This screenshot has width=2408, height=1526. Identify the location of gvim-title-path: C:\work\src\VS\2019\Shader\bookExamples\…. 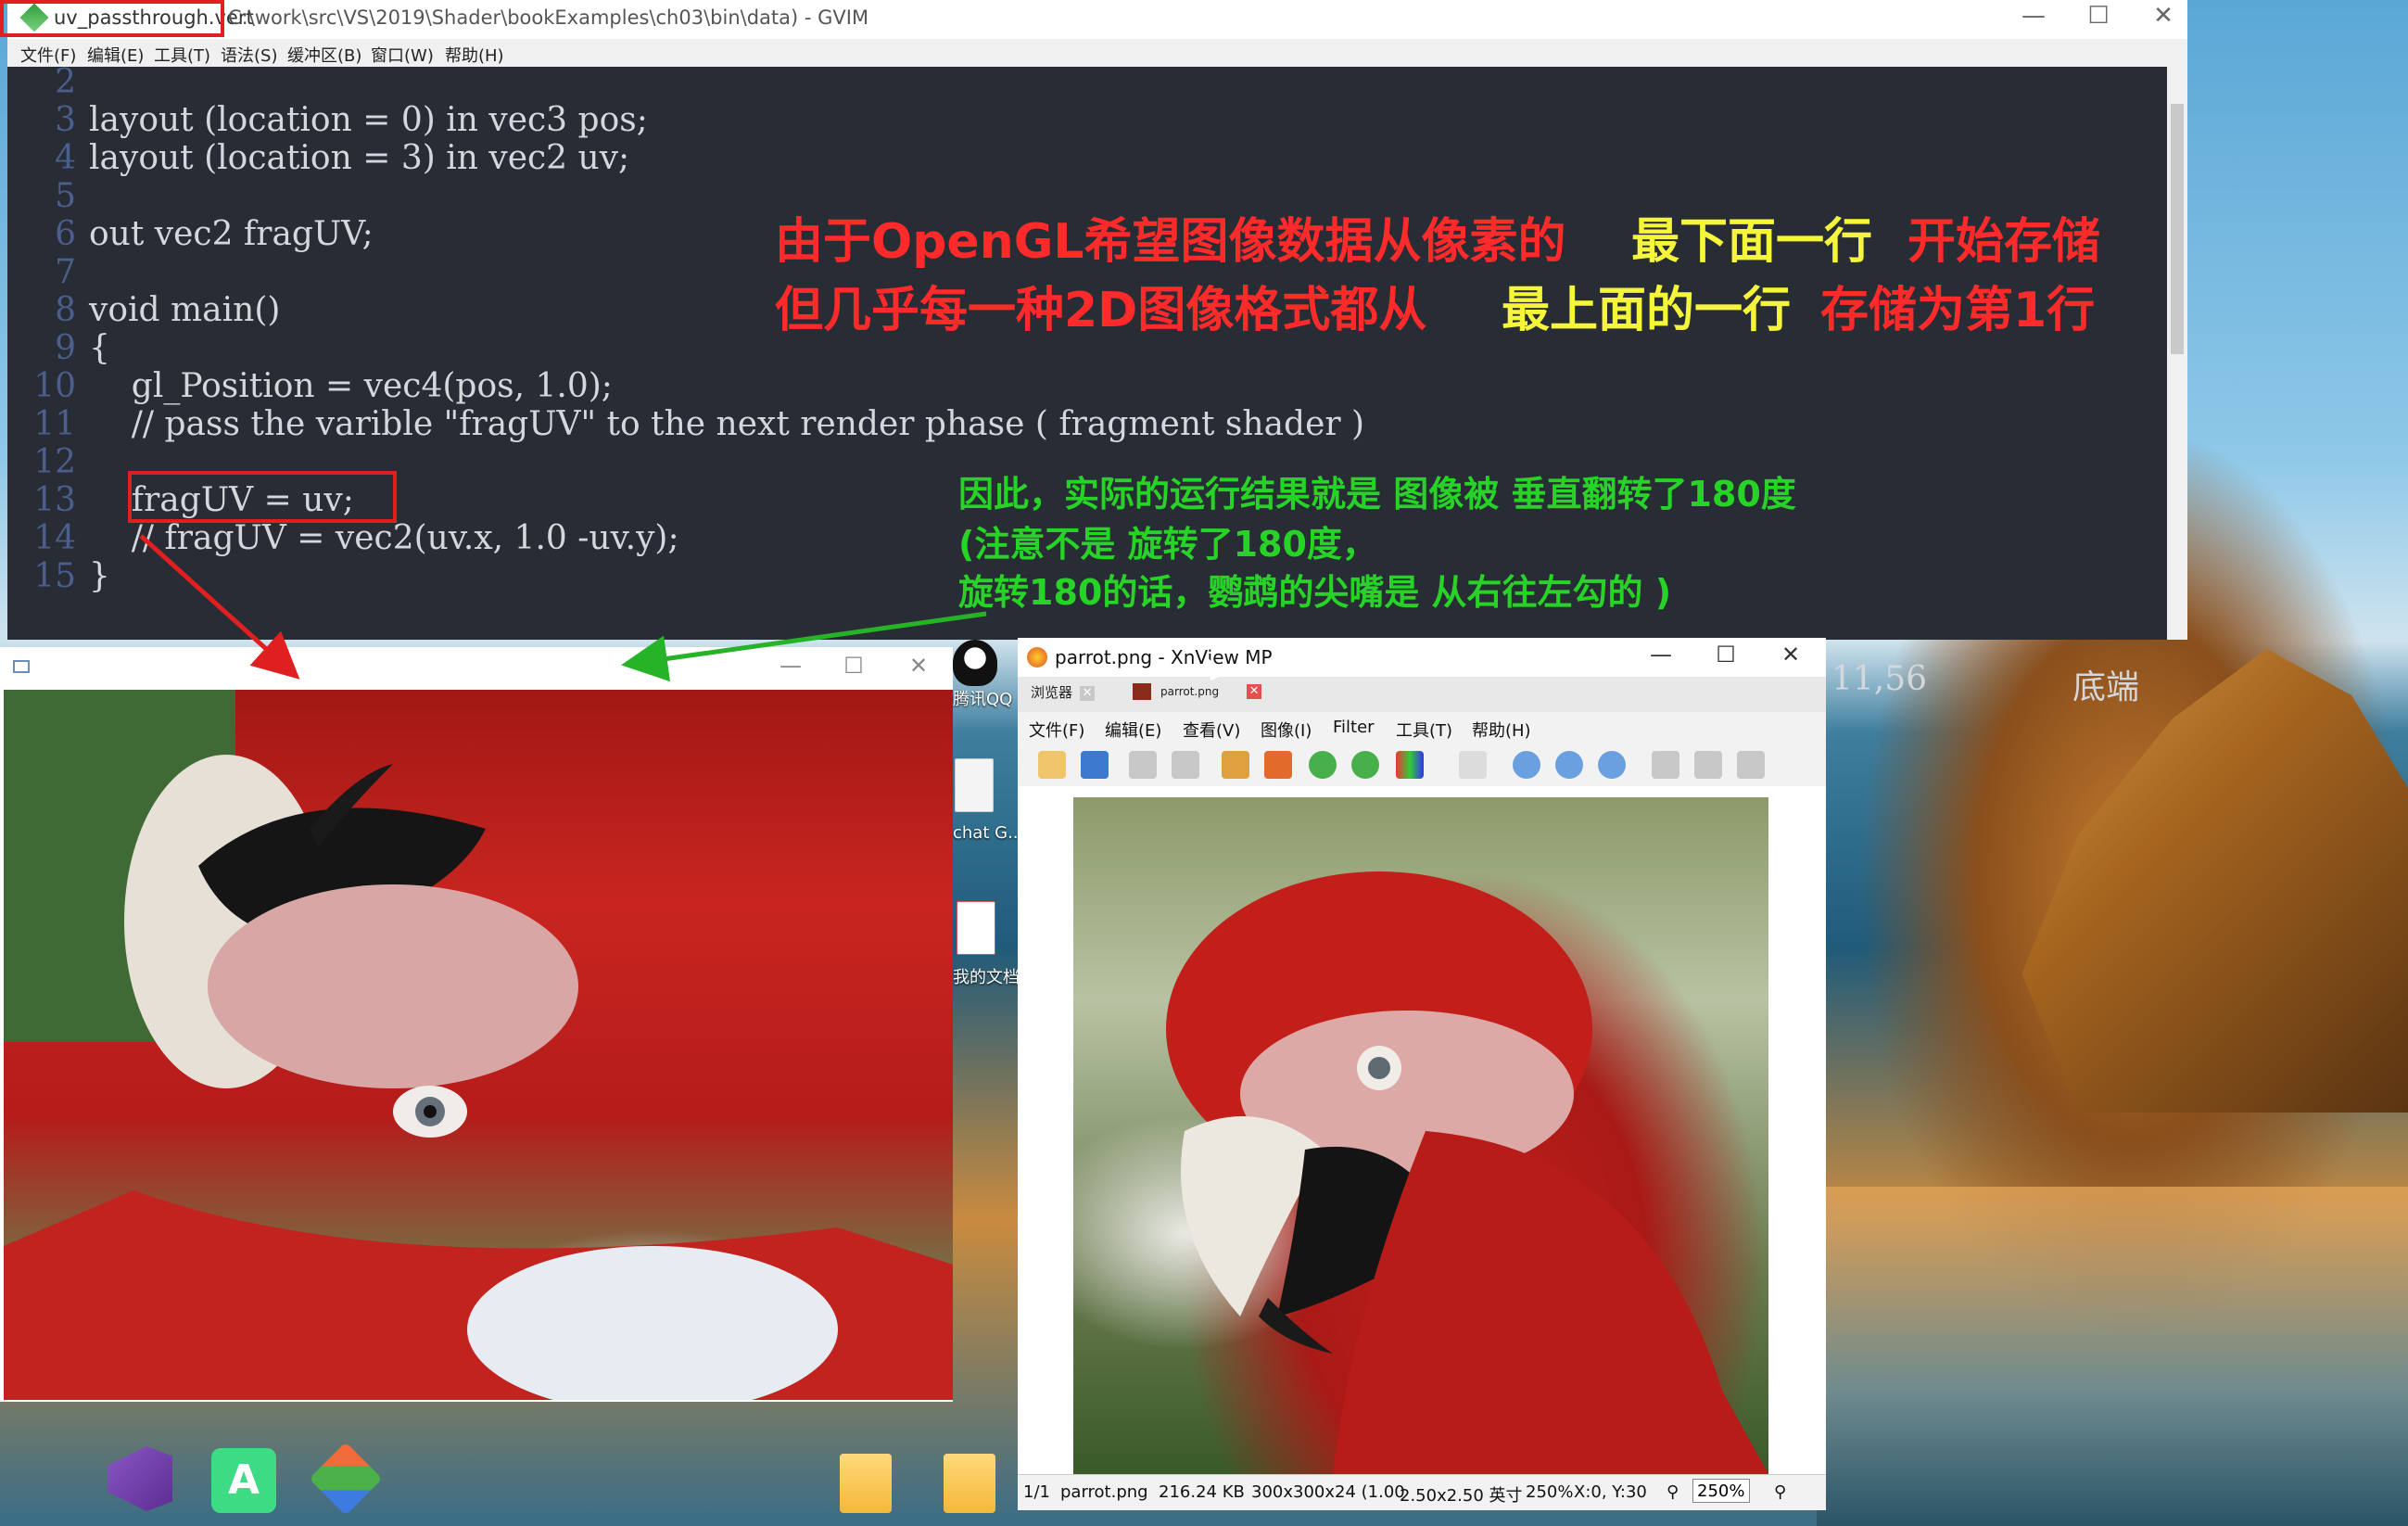
(548, 17).